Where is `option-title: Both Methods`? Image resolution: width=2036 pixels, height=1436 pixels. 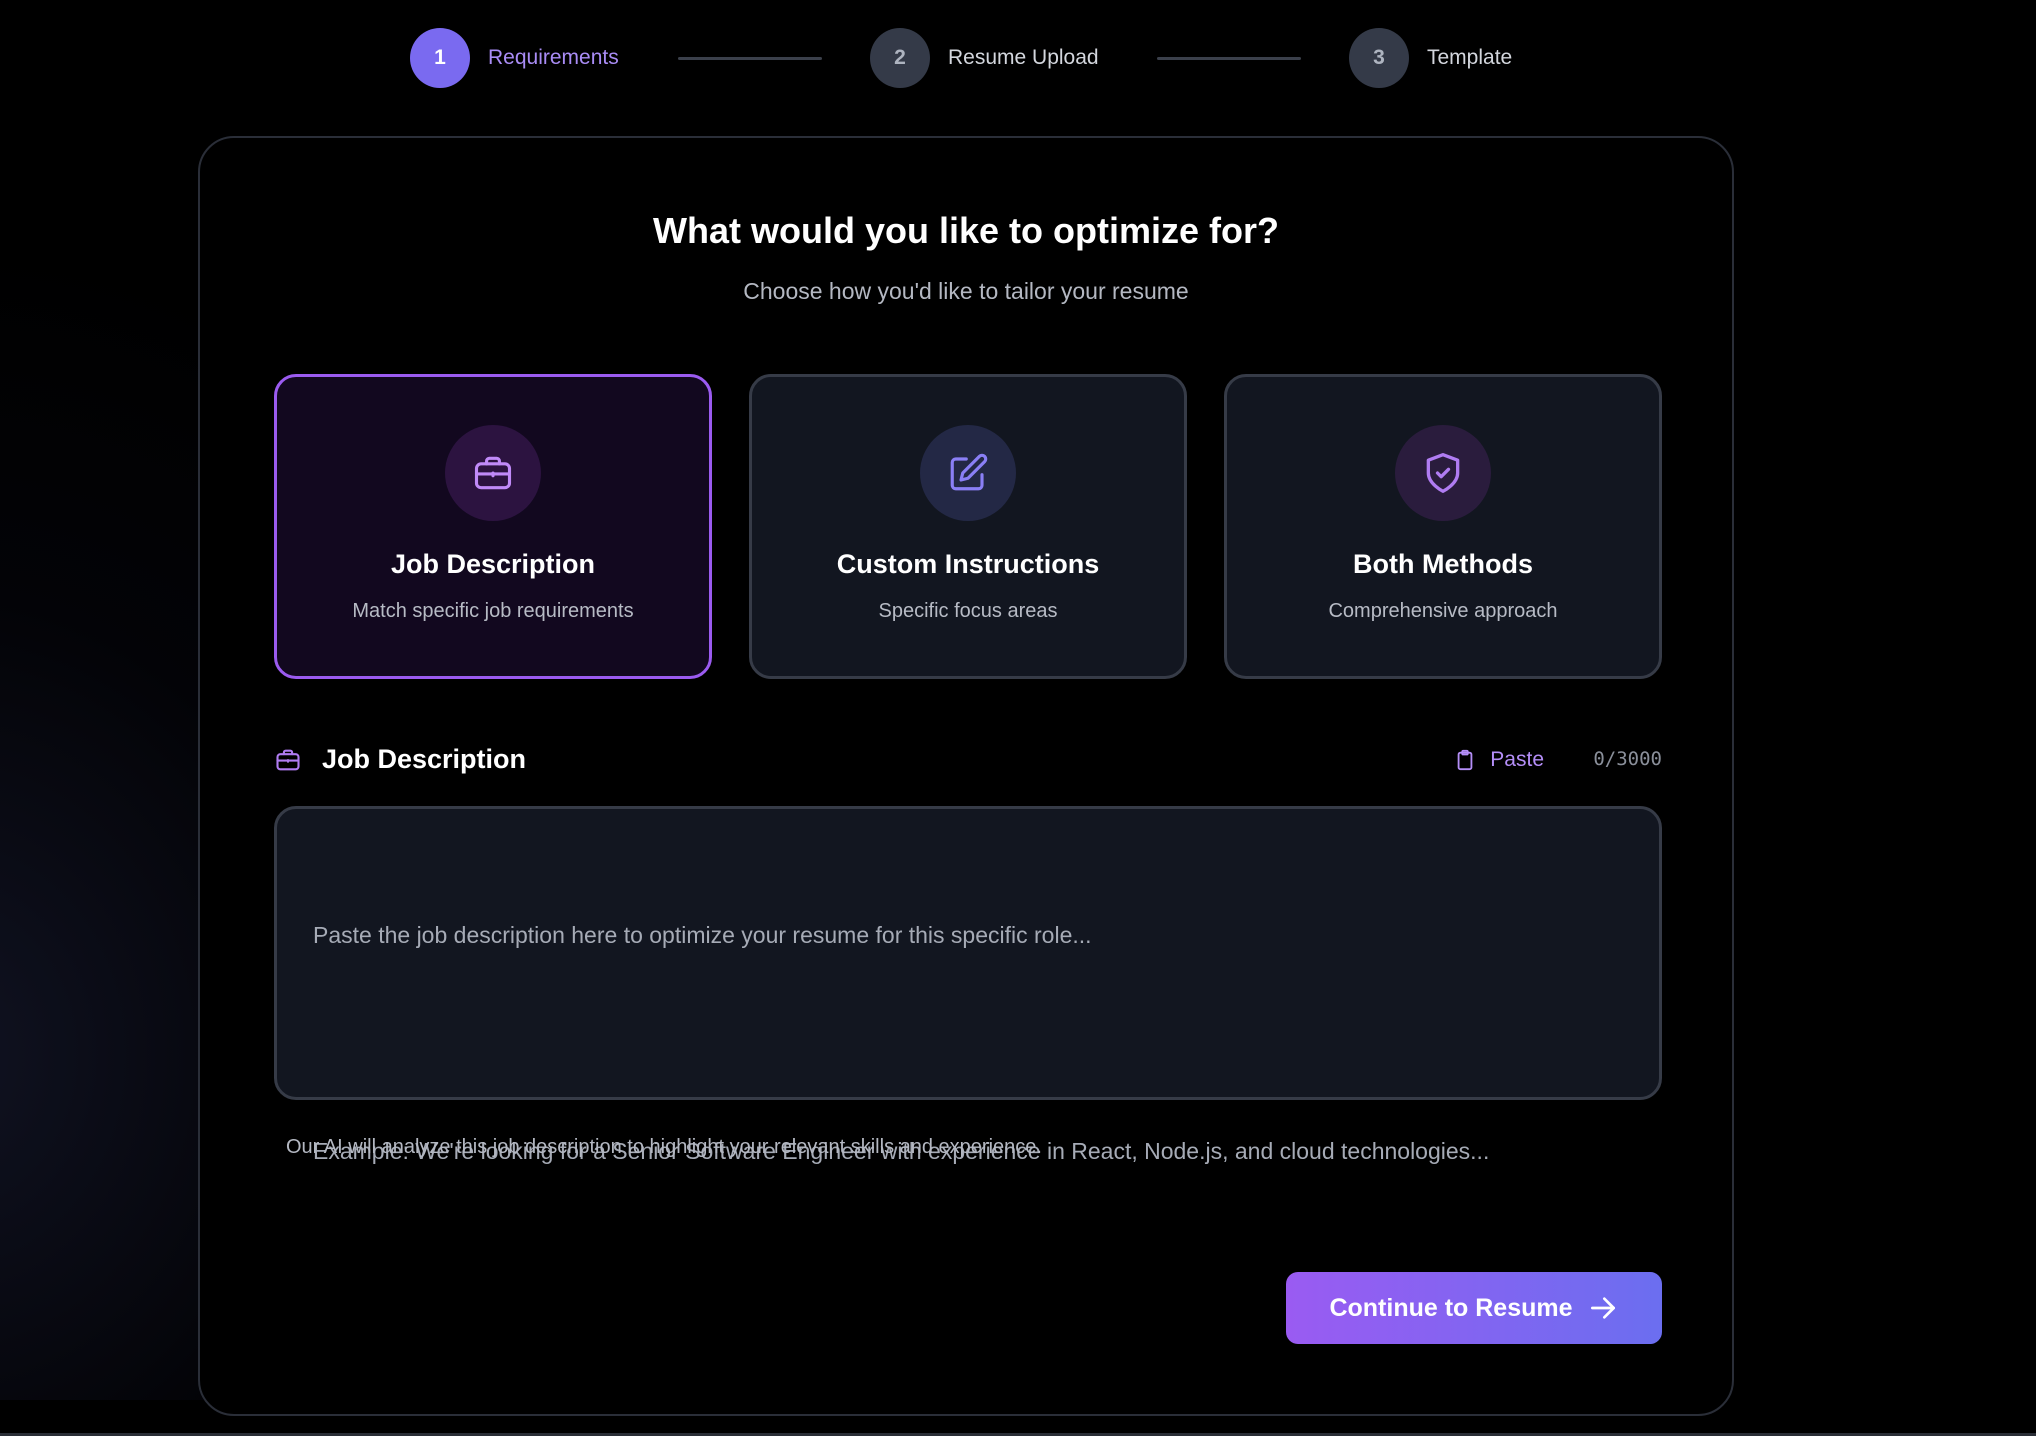
option-title: Both Methods is located at coordinates (1443, 564).